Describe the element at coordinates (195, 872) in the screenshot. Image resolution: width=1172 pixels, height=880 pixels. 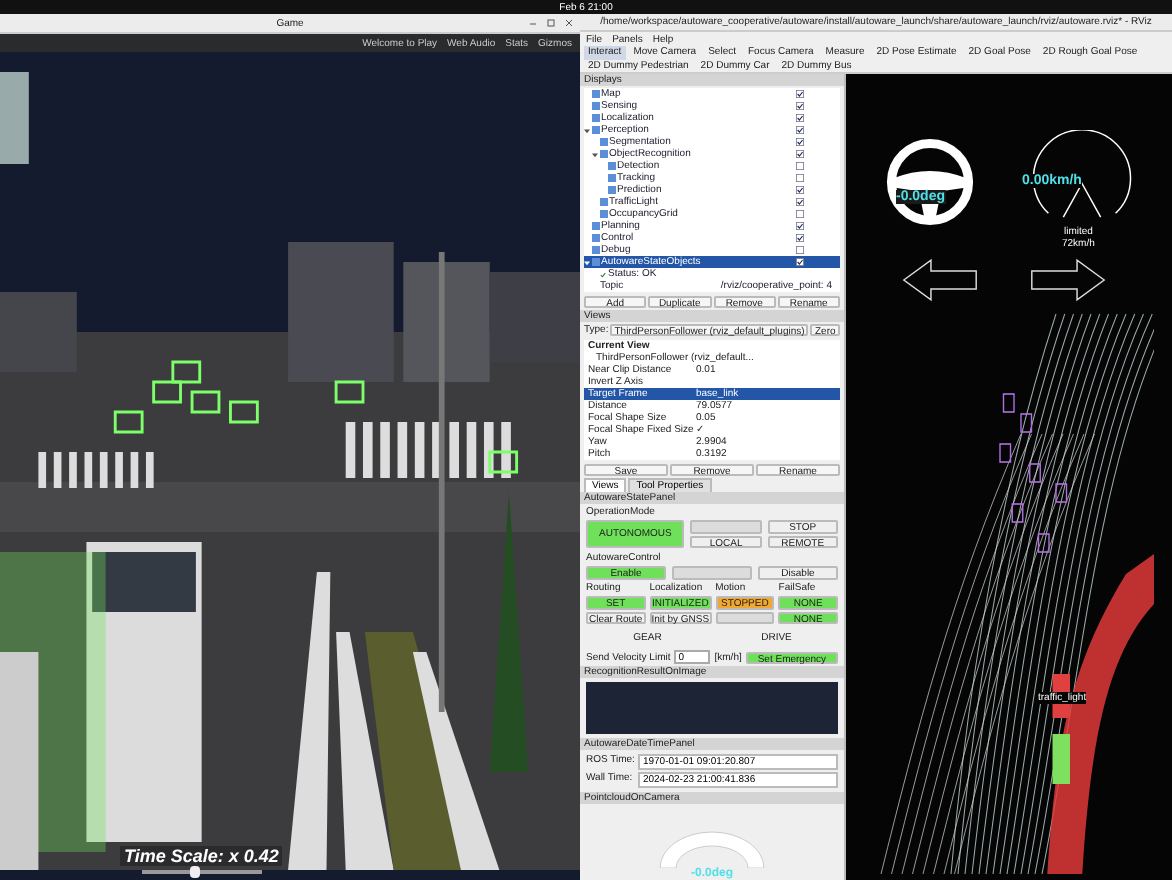
I see `slider-thumb` at that location.